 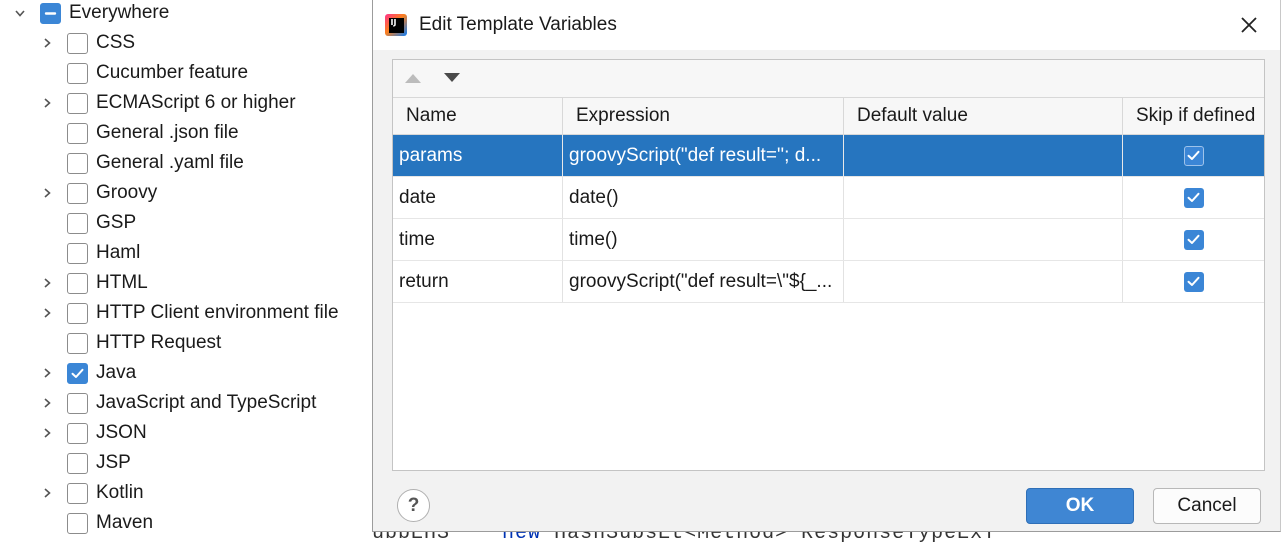 What do you see at coordinates (478, 155) in the screenshot?
I see `cell-name: params` at bounding box center [478, 155].